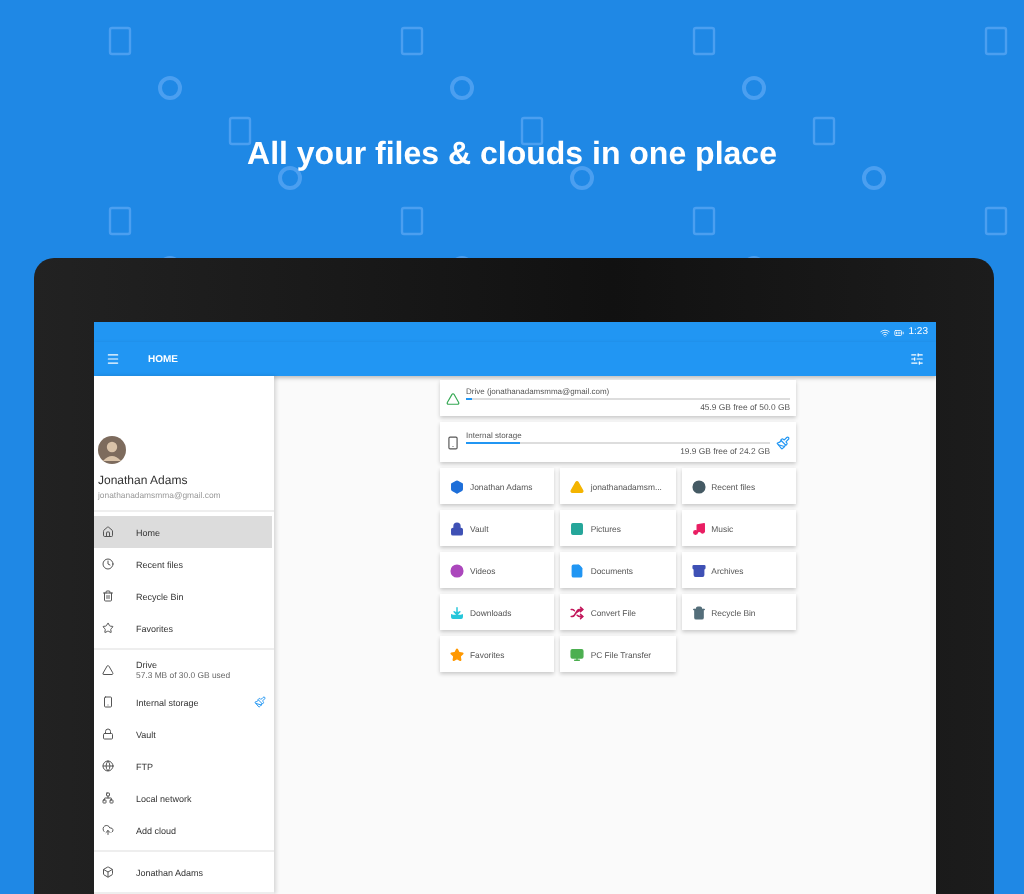 The width and height of the screenshot is (1024, 894). What do you see at coordinates (108, 872) in the screenshot?
I see `box-icon` at bounding box center [108, 872].